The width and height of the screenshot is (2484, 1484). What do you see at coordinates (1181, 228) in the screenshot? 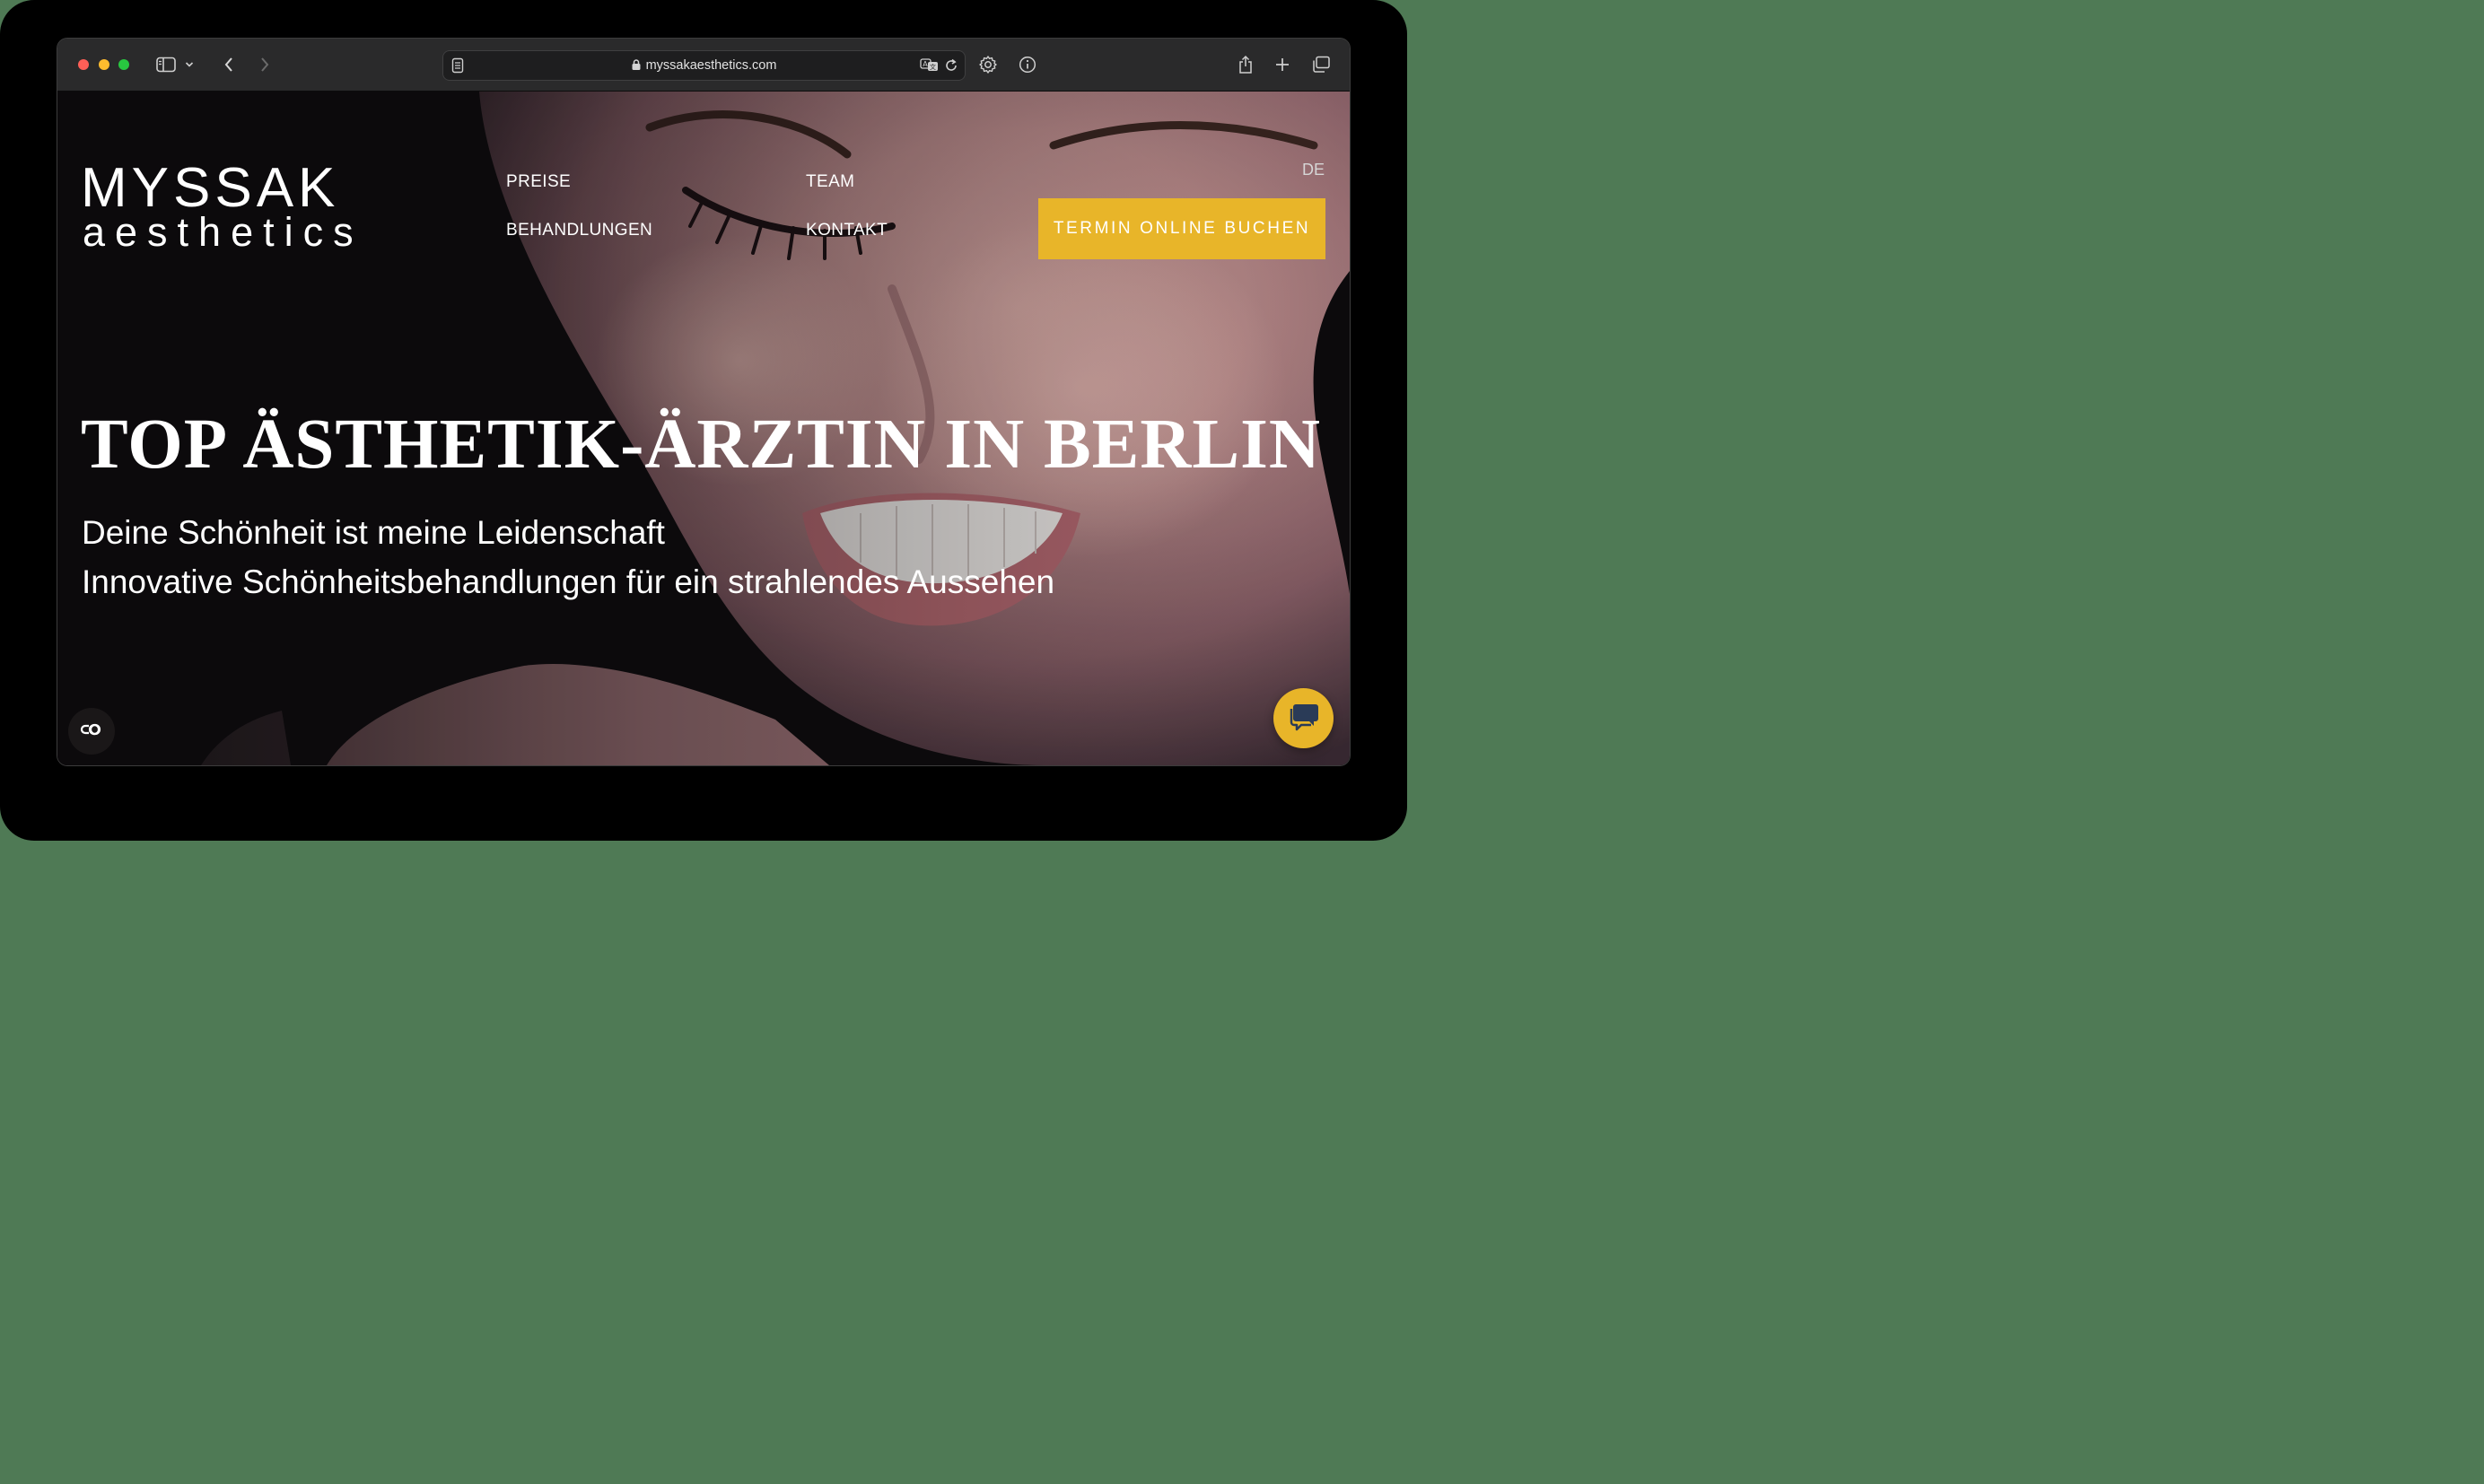
I see `book-appointment-button: TERMIN ONLINE BUCHEN` at bounding box center [1181, 228].